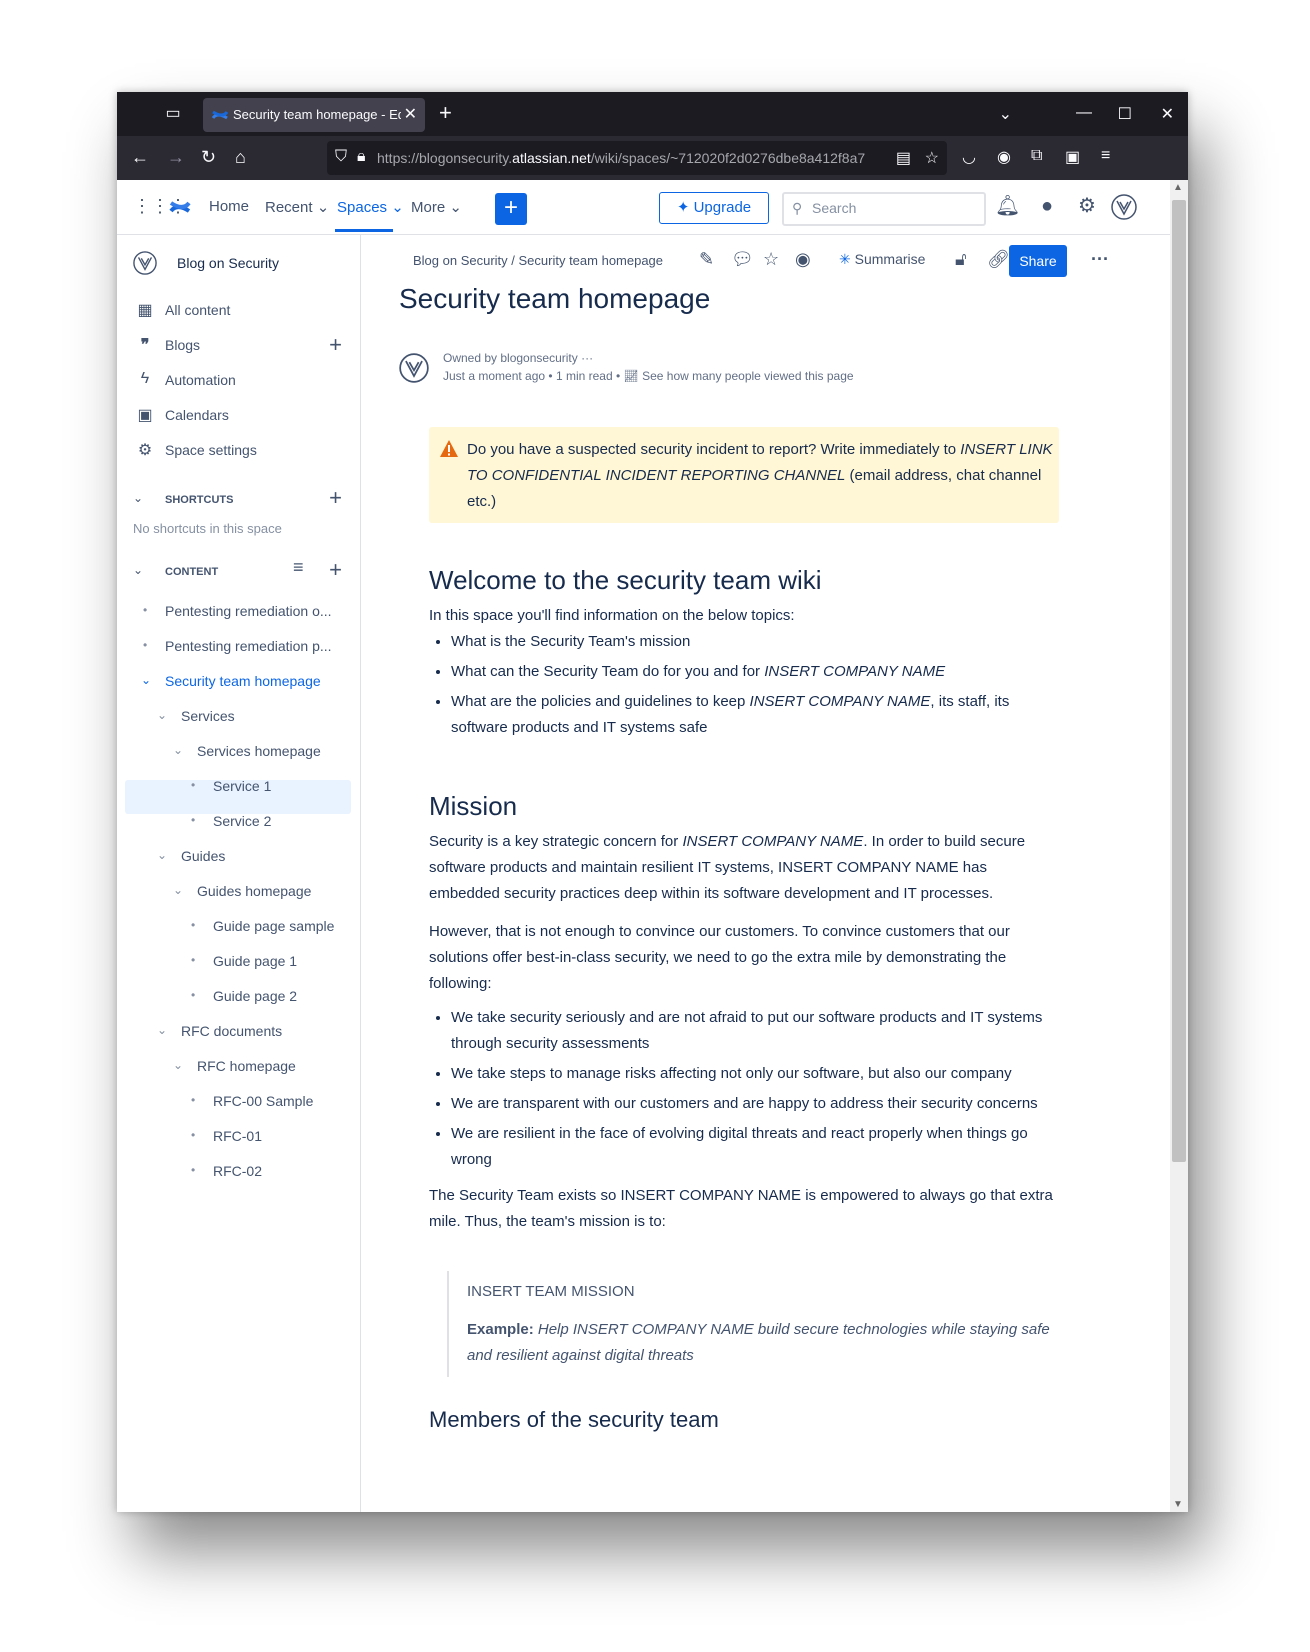 The image size is (1310, 1652). I want to click on extensions-icon: ⧉, so click(1036, 156).